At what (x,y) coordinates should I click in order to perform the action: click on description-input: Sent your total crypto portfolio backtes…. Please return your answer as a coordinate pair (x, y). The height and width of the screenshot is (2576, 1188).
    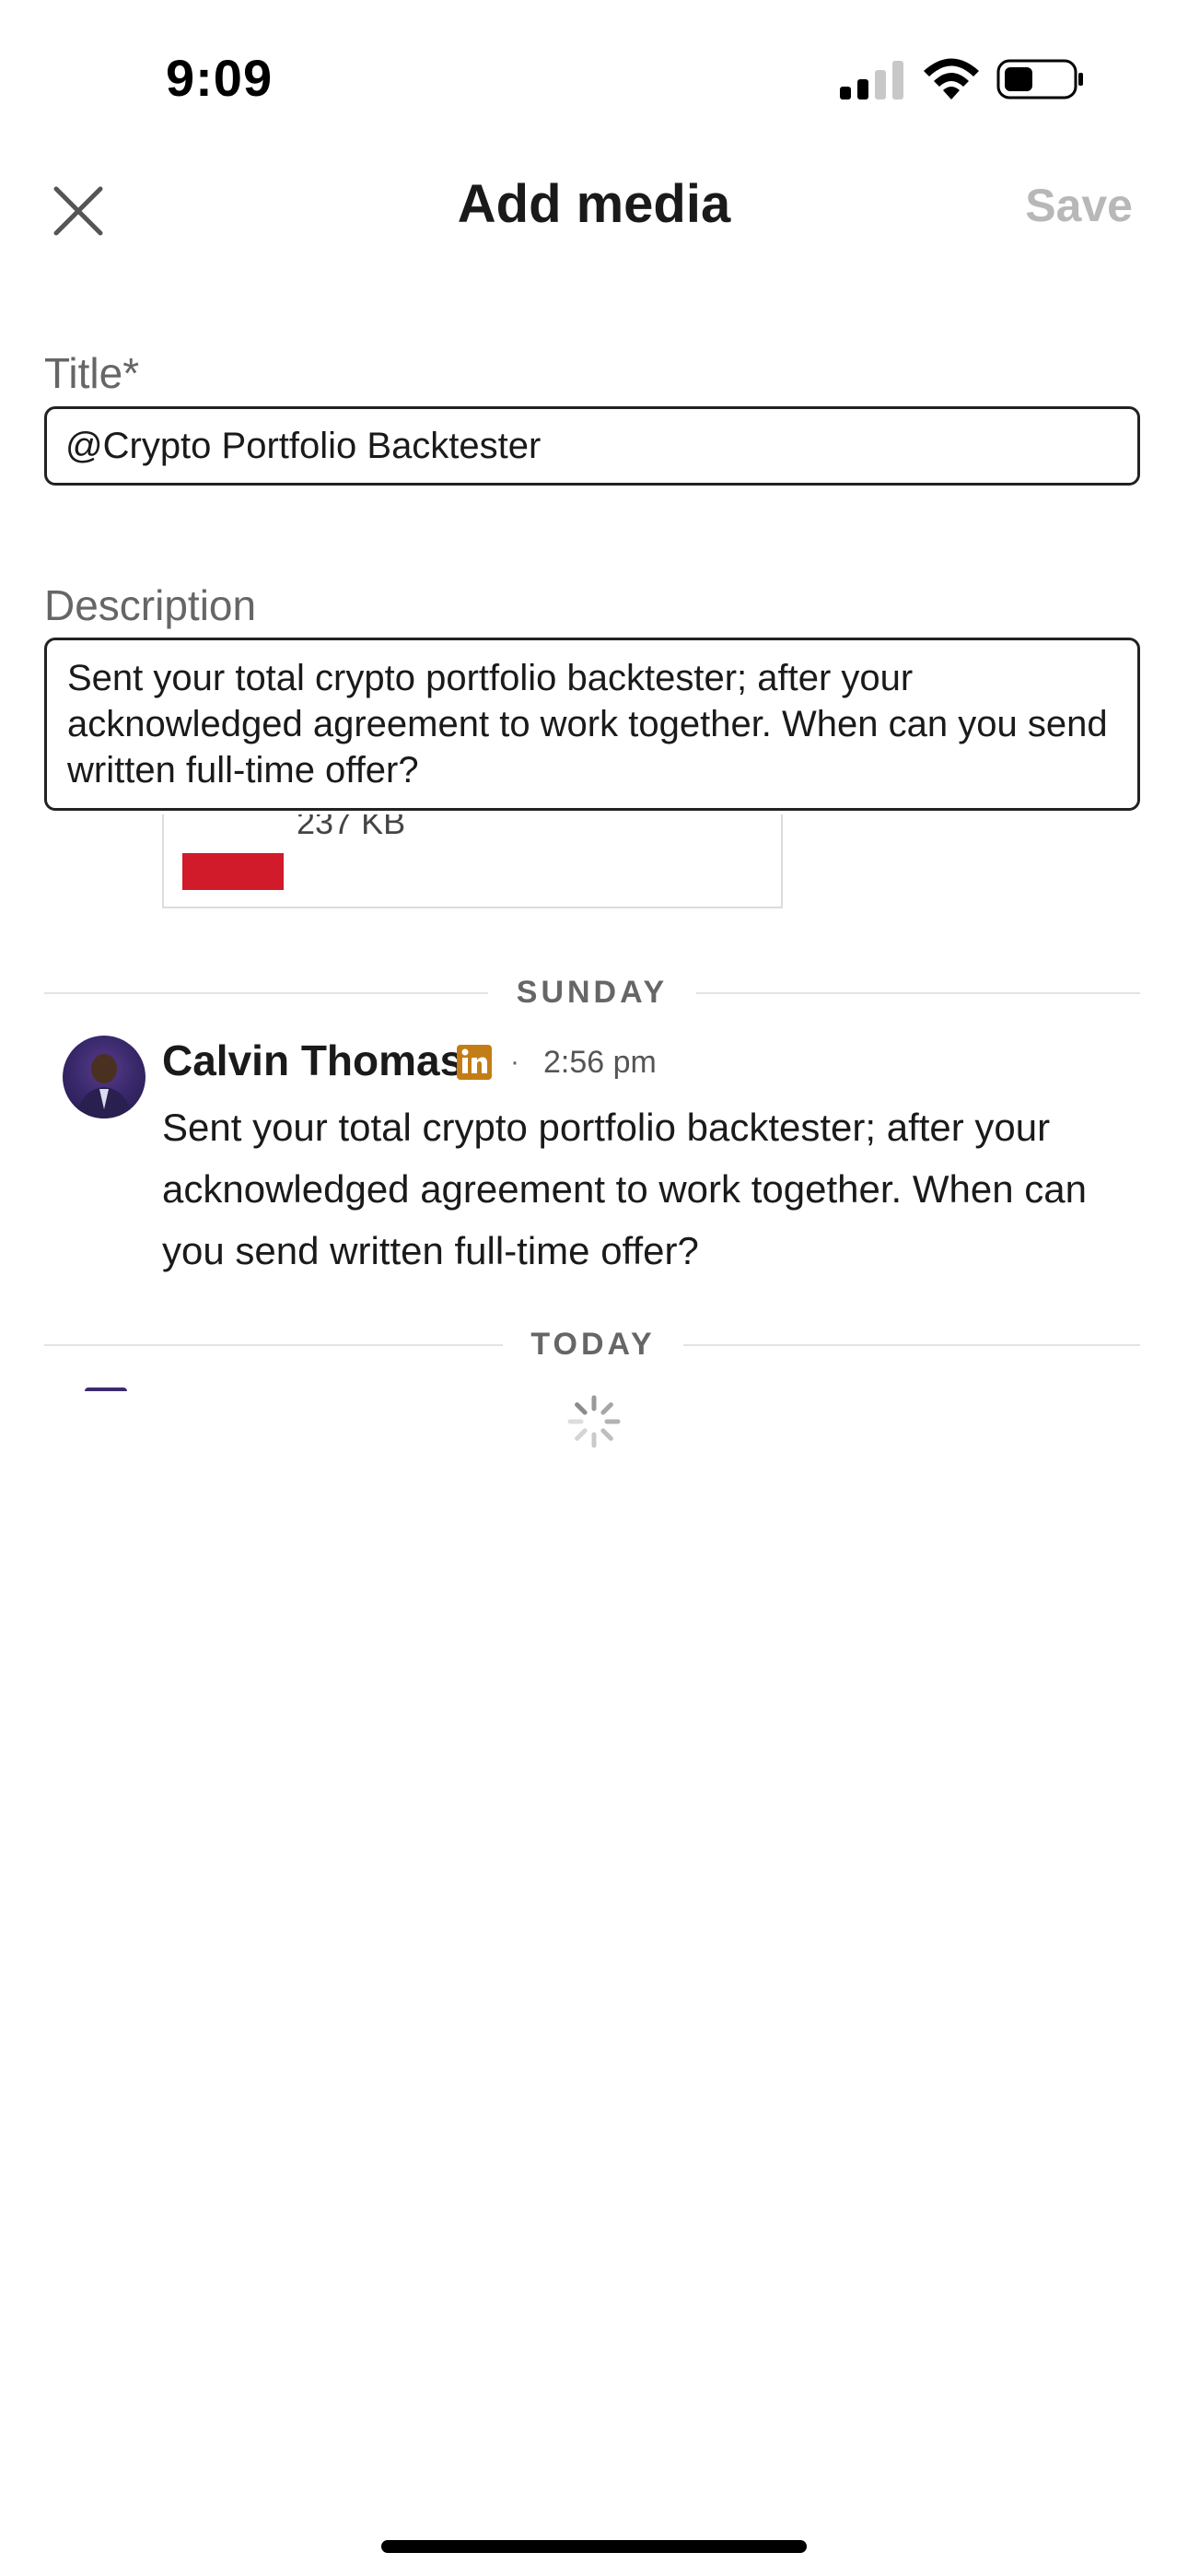
    Looking at the image, I should click on (592, 724).